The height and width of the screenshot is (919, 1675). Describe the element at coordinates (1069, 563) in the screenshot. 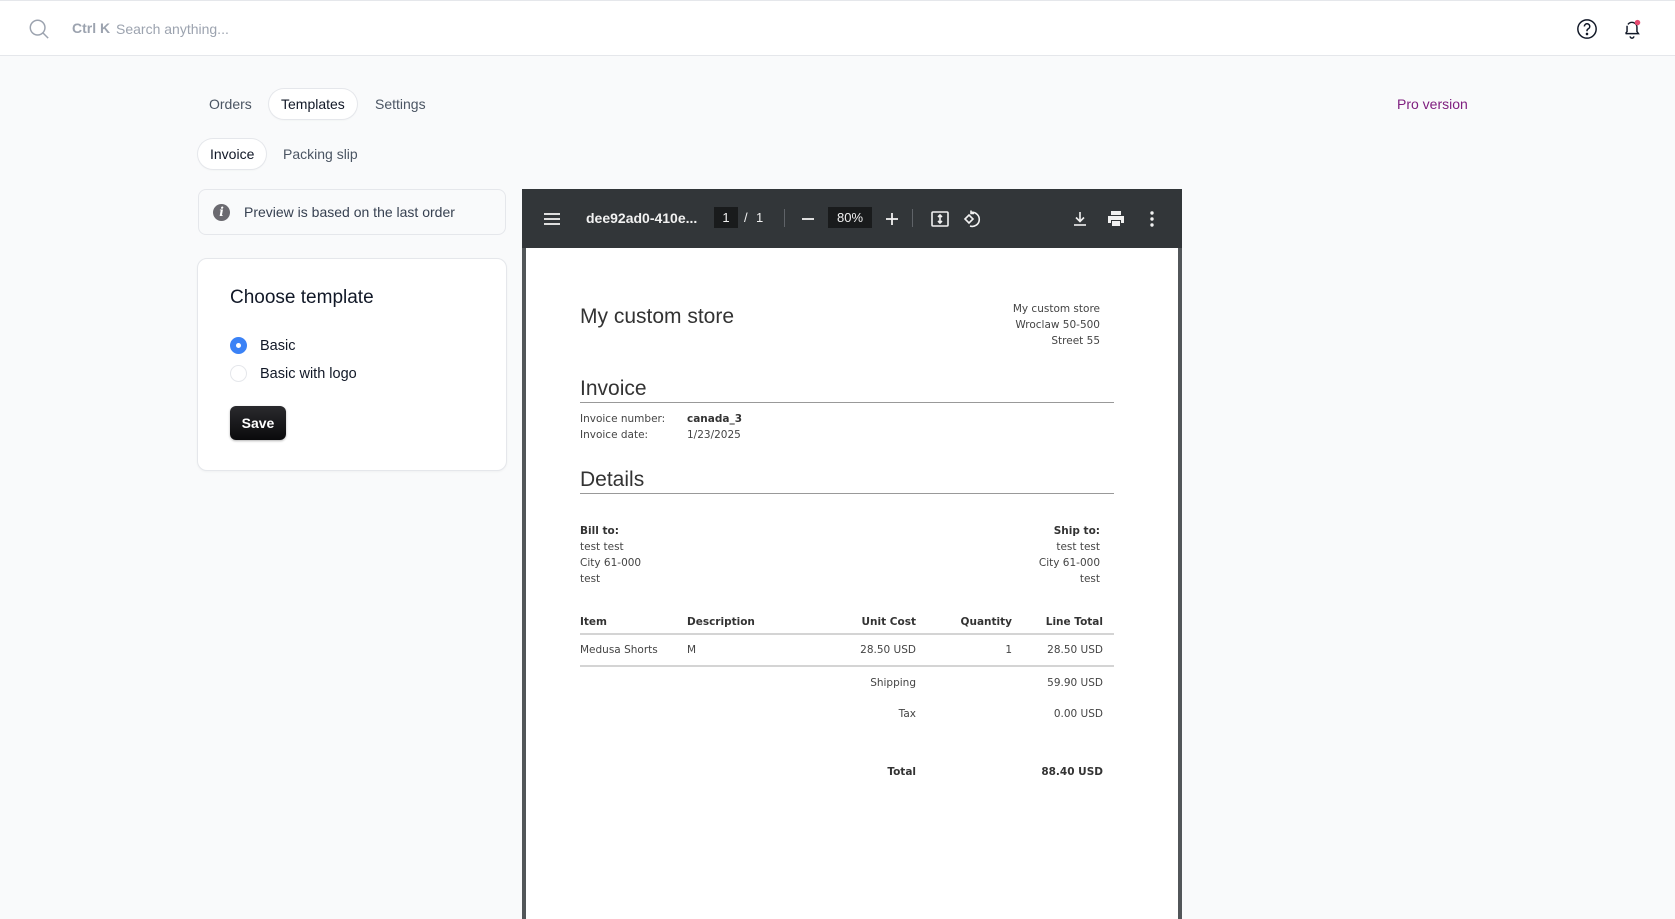

I see `ship-to-line: City 61-000` at that location.